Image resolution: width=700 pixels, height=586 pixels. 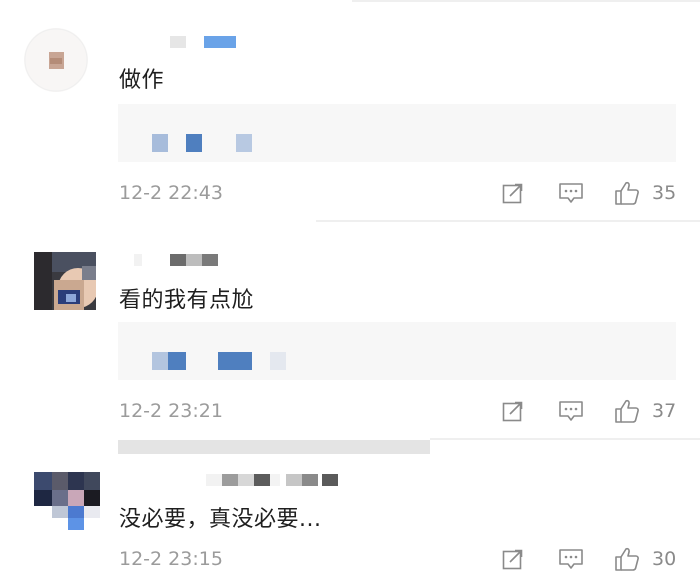 What do you see at coordinates (187, 300) in the screenshot?
I see `comment-text: 看的我有点尬` at bounding box center [187, 300].